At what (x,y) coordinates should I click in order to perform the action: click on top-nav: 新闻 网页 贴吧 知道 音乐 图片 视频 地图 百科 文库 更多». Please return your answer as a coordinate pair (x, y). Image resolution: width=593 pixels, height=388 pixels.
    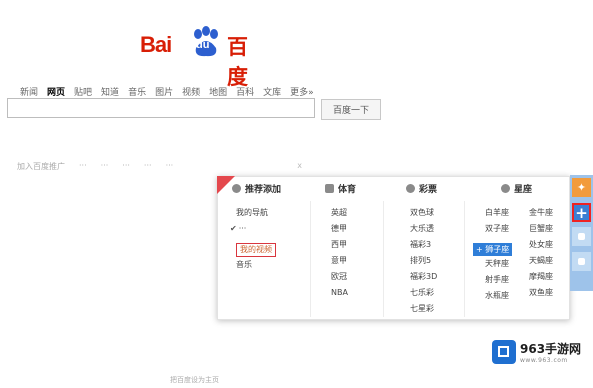
    Looking at the image, I should click on (167, 91).